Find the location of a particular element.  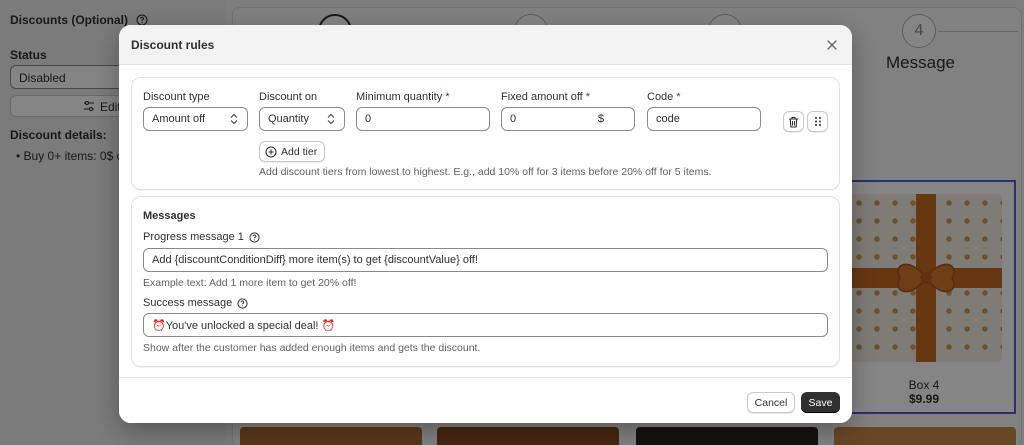

delete-tier-button is located at coordinates (793, 121).